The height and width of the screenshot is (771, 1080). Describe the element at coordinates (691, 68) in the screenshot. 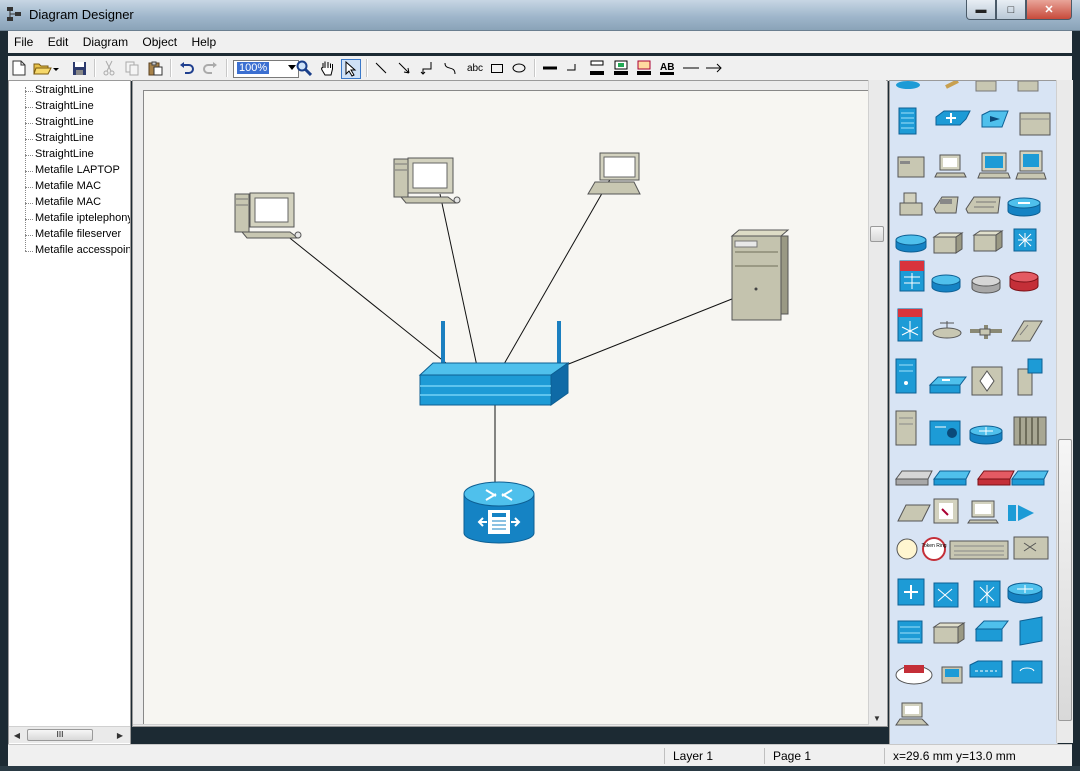

I see `line-start-button` at that location.